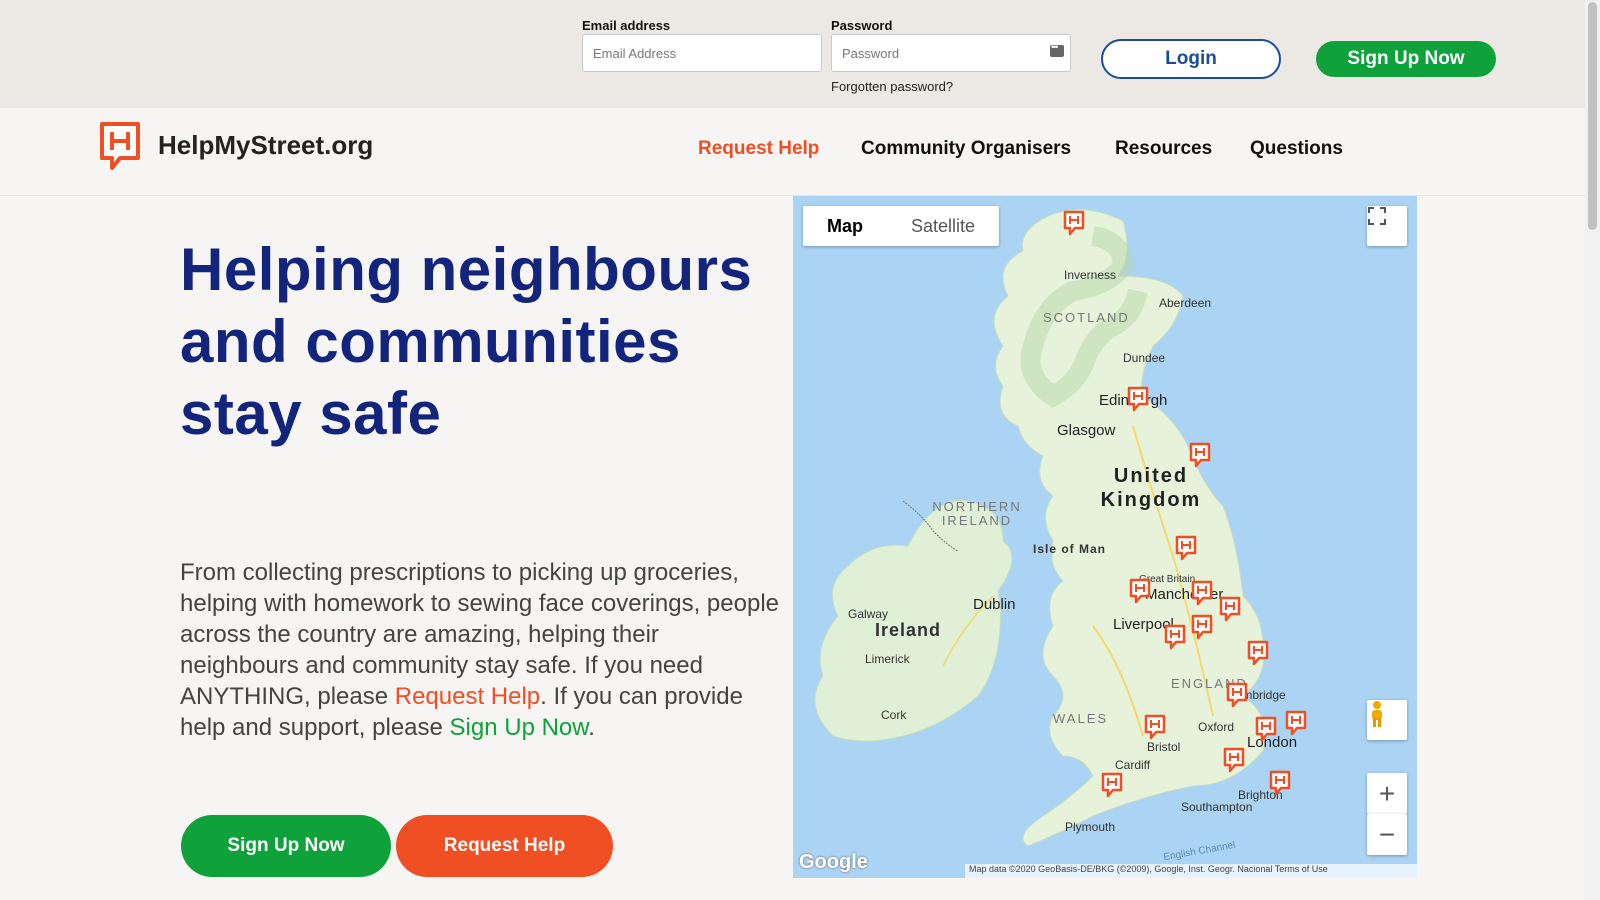 This screenshot has height=900, width=1600. I want to click on email-label: Email address, so click(626, 25).